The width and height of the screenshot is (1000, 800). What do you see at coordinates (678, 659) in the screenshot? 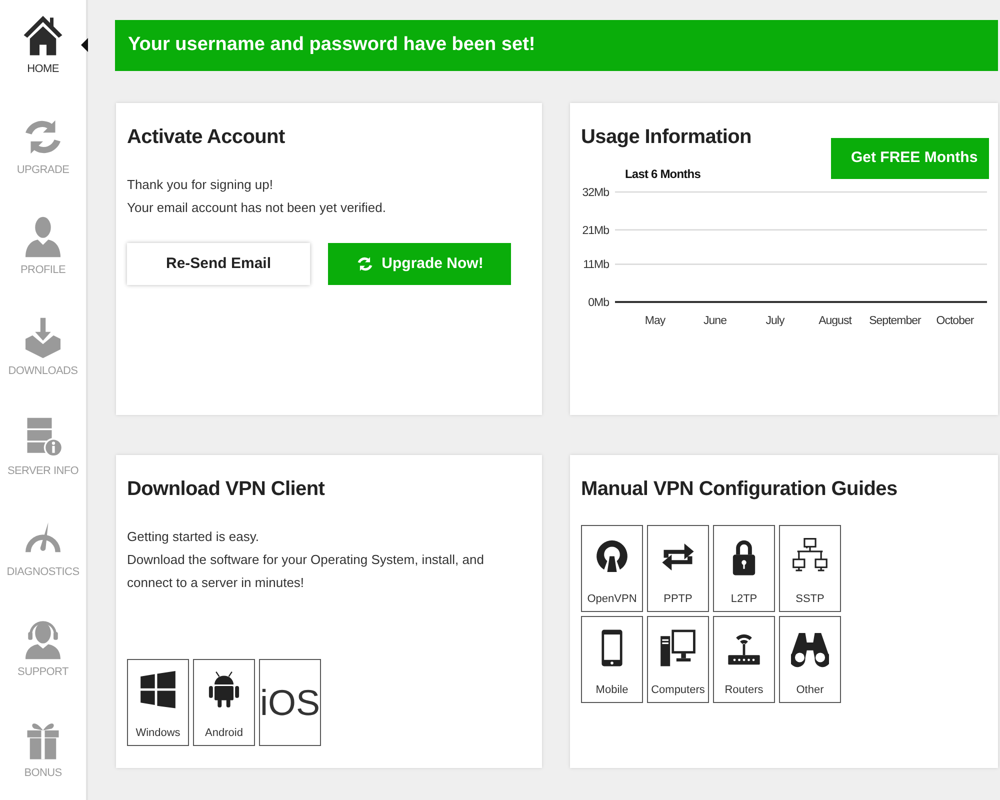
I see `guide-tile: Computers` at bounding box center [678, 659].